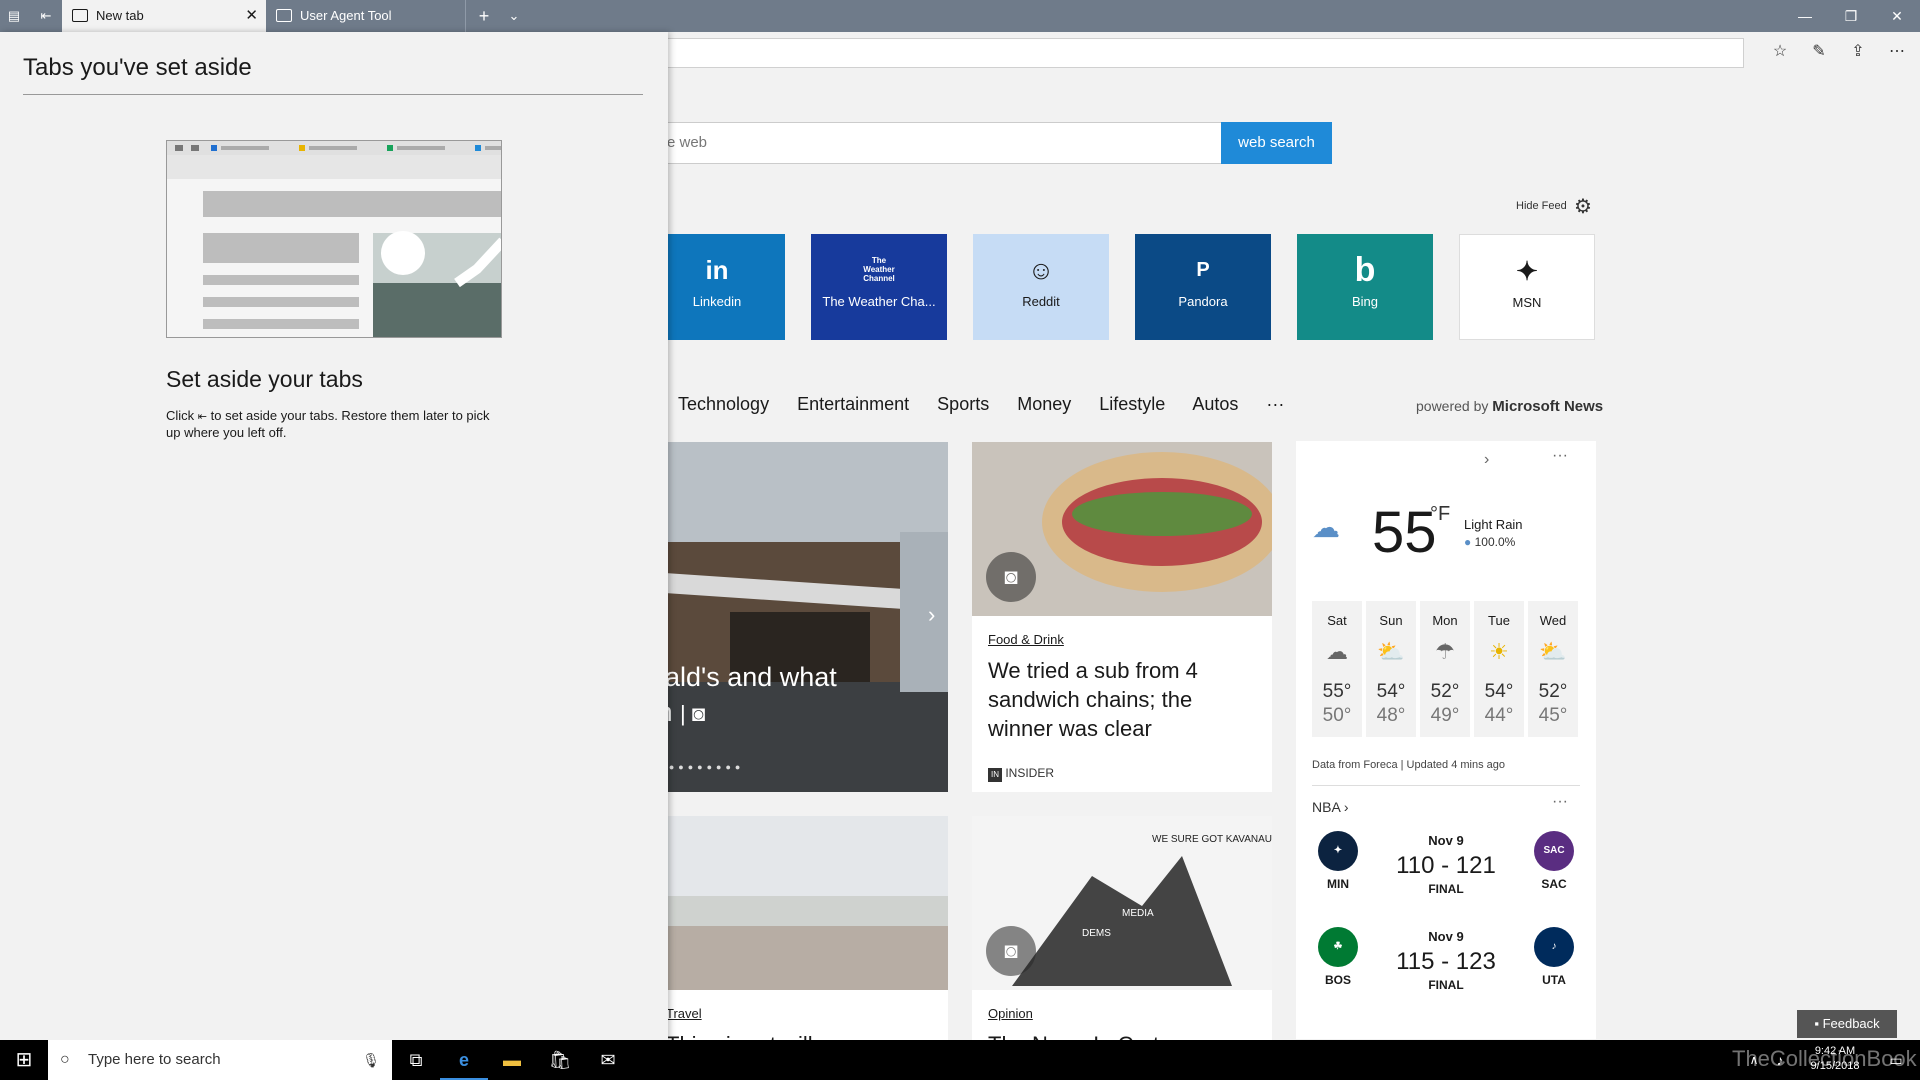 The image size is (1920, 1080). What do you see at coordinates (1203, 287) in the screenshot?
I see `tile-pandora: P Pandora` at bounding box center [1203, 287].